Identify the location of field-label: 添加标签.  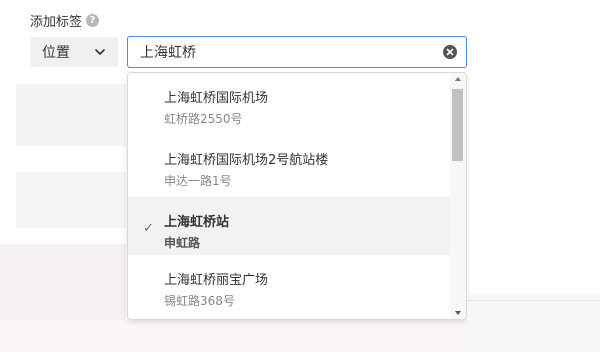
(56, 22).